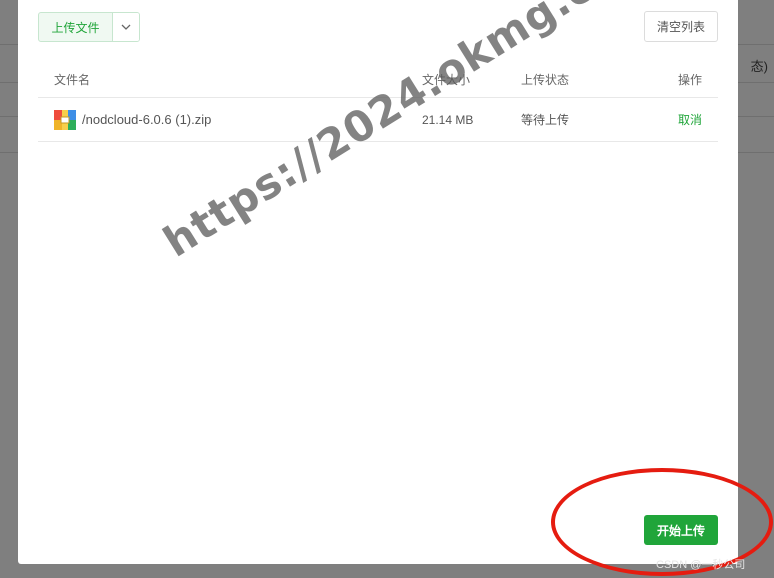  Describe the element at coordinates (72, 80) in the screenshot. I see `header-file-name: 文件名` at that location.